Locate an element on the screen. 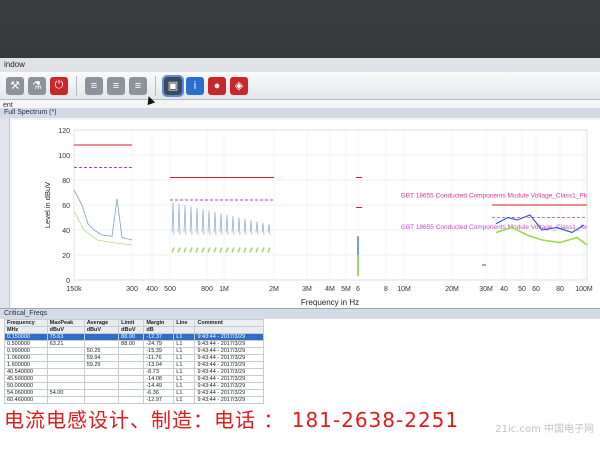 This screenshot has width=600, height=450. x-tick-label: 6 is located at coordinates (358, 289).